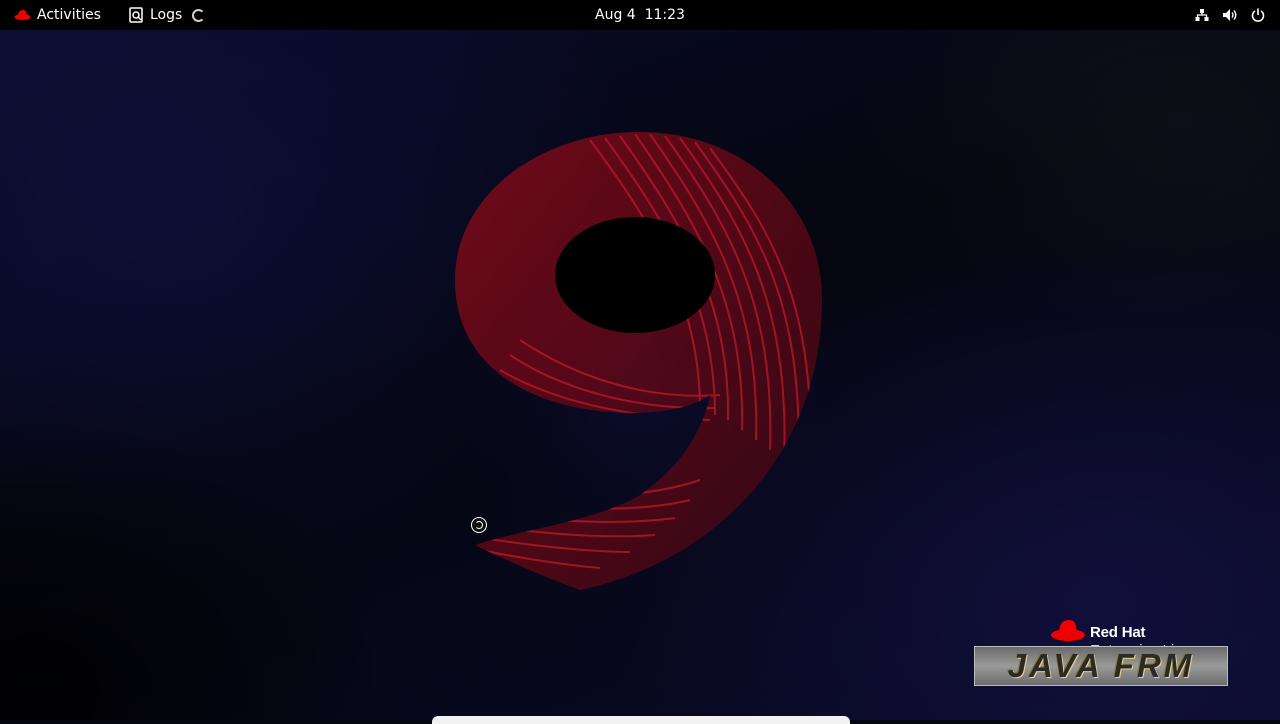 Image resolution: width=1280 pixels, height=724 pixels. I want to click on top-bar: Activities Logs Aug 4 11:23, so click(640, 15).